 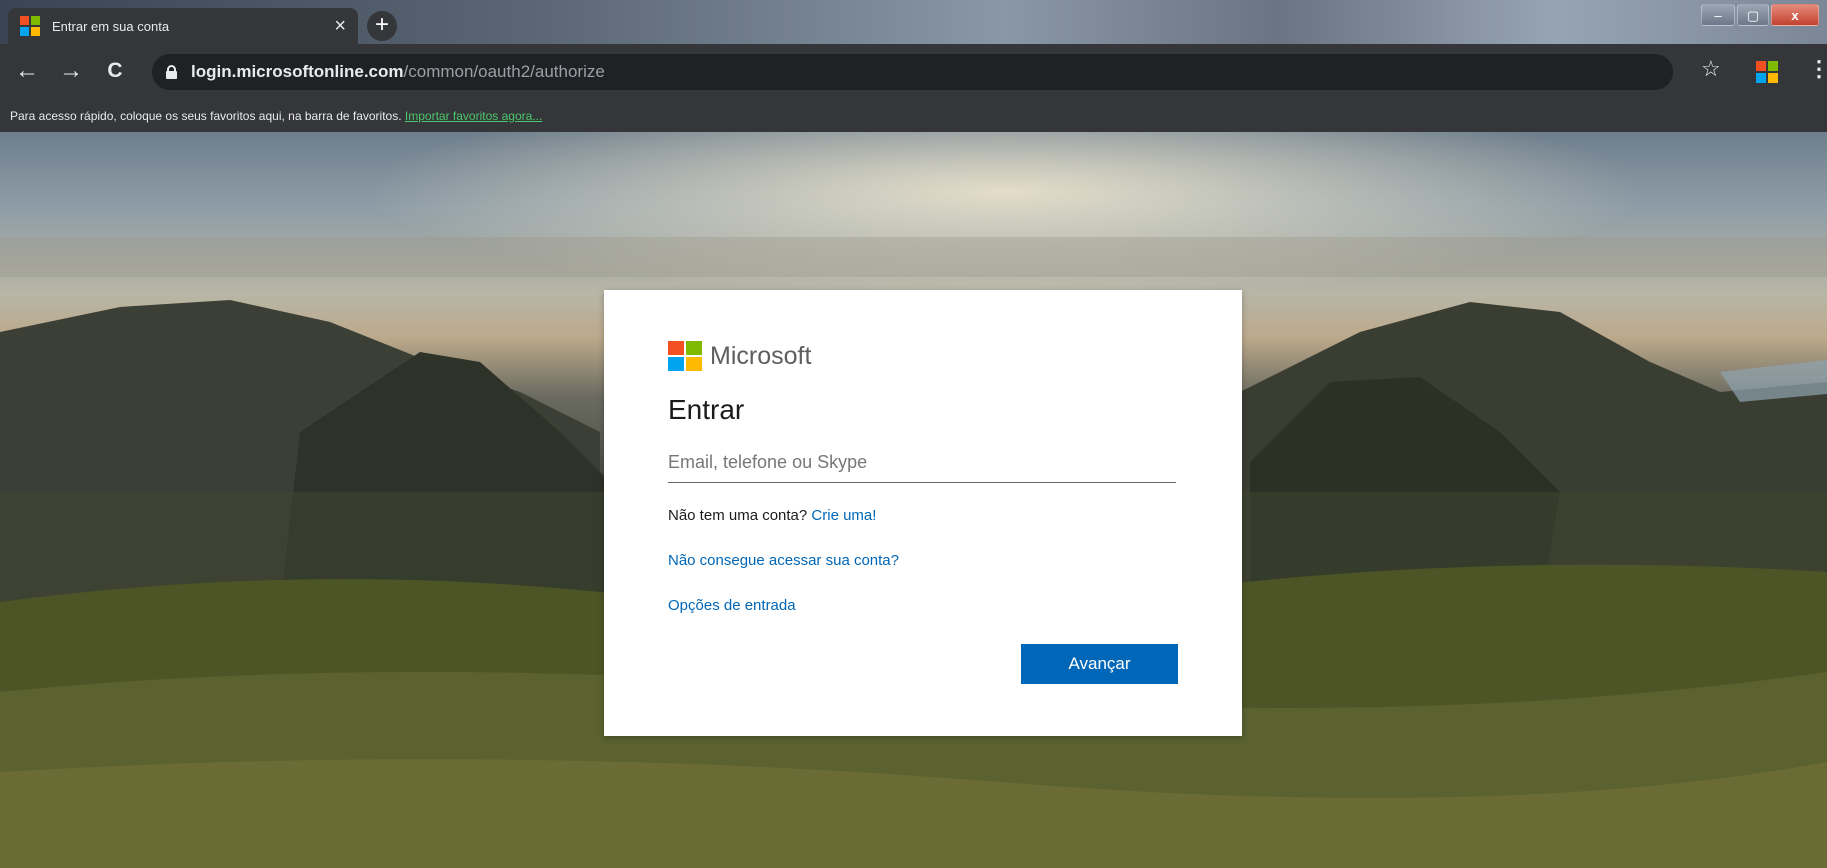 What do you see at coordinates (297, 71) in the screenshot?
I see `url-host: login.microsoftonline.com` at bounding box center [297, 71].